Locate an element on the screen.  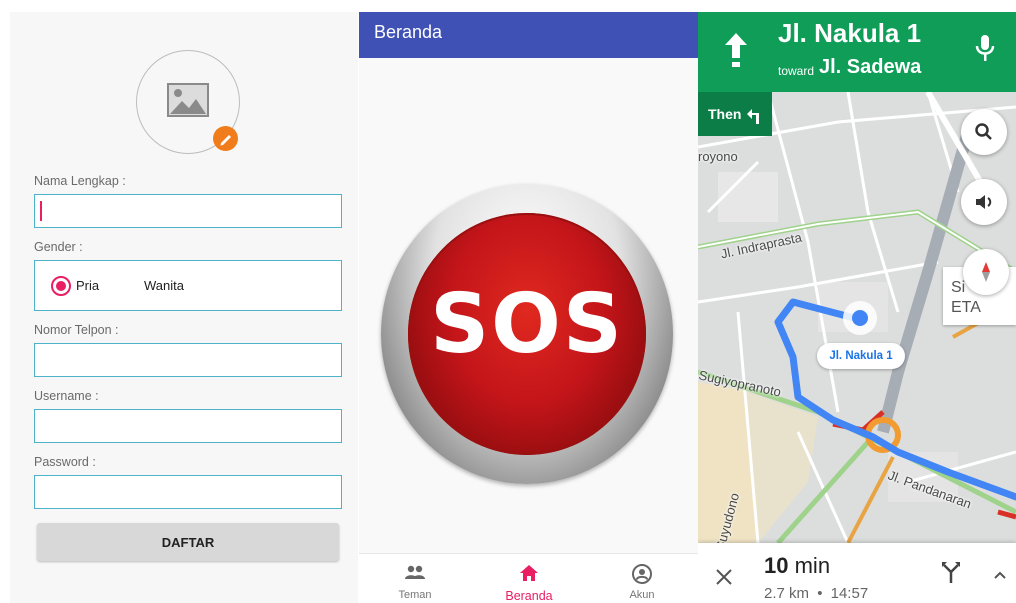
gender-radio-group: Pria Wanita is located at coordinates (188, 285).